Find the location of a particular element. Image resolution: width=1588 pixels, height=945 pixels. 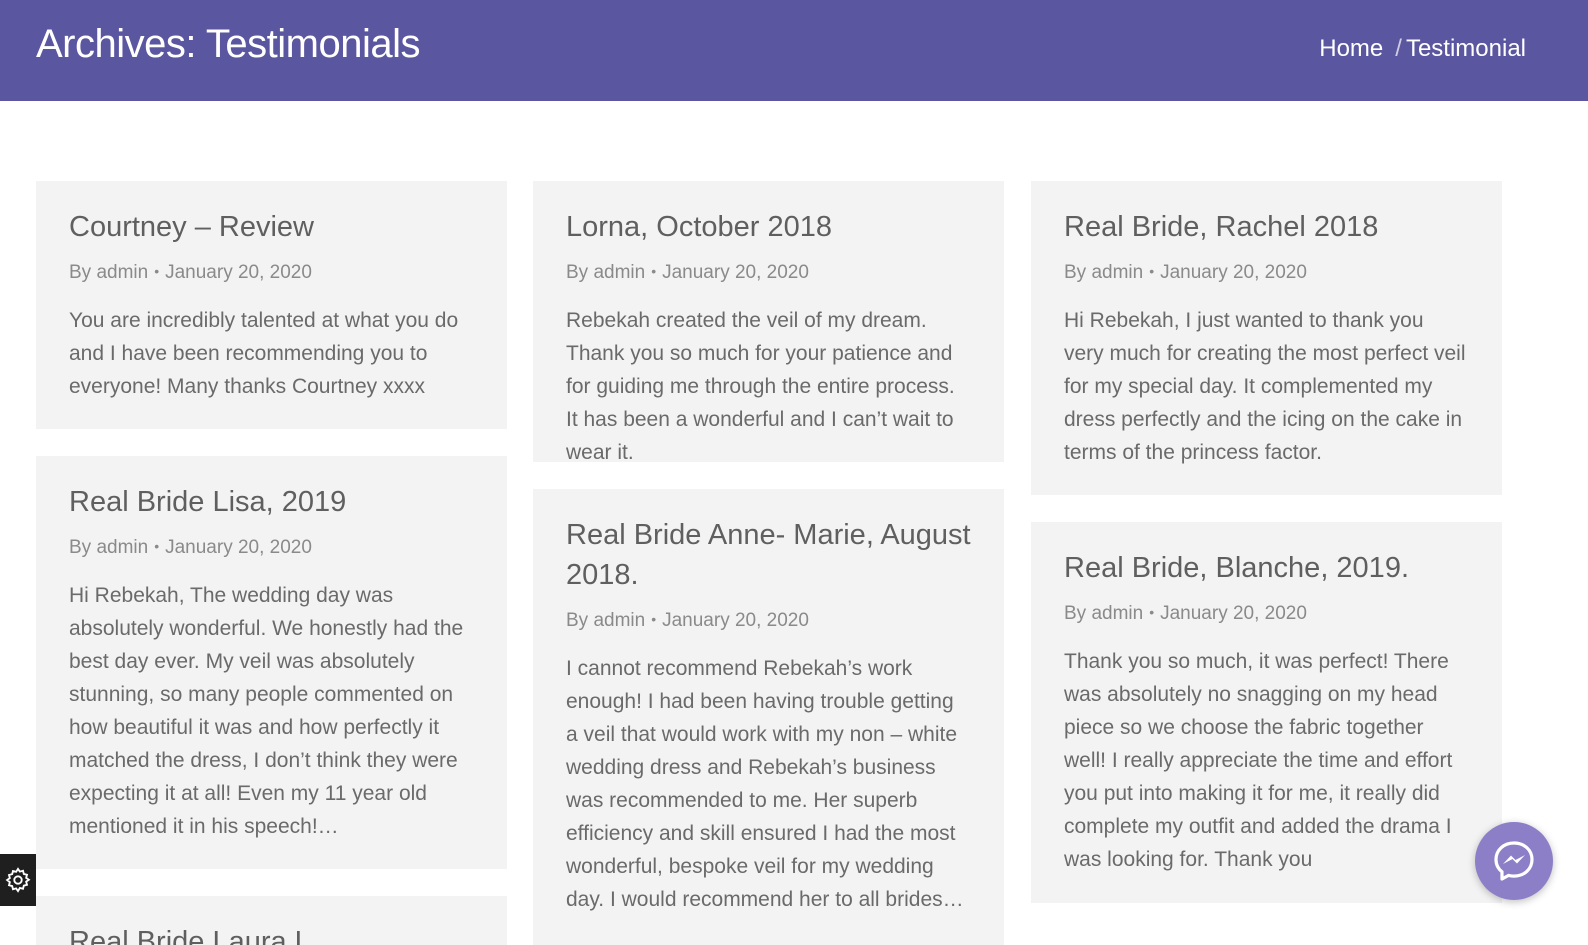

post-title-link: Real Bride, Rachel 2018 is located at coordinates (1266, 227).